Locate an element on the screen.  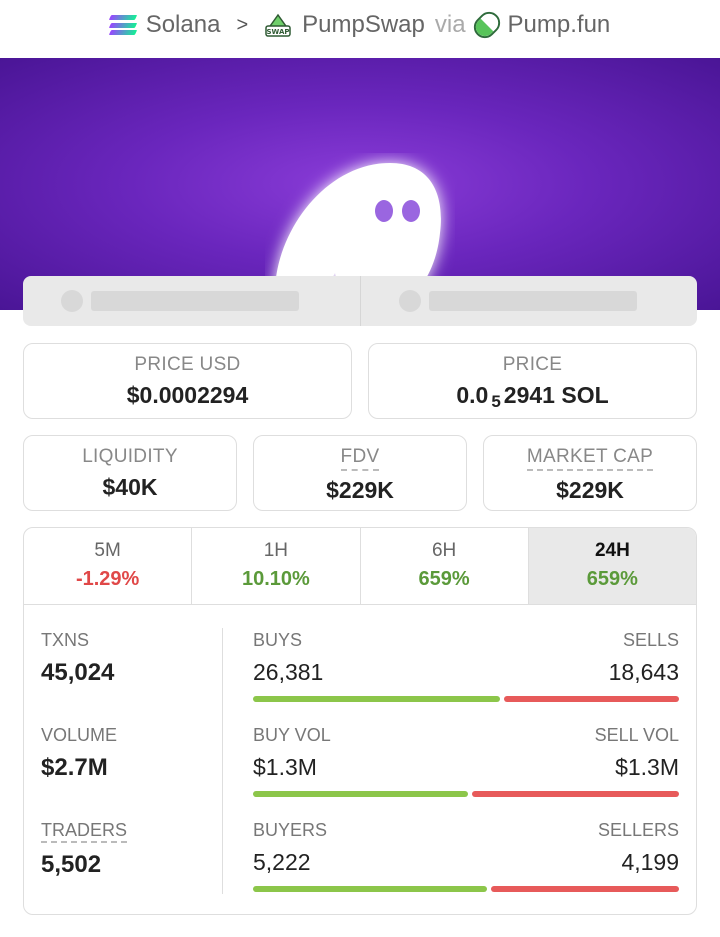
tab-1h: 1H 10.10% is located at coordinates (276, 566).